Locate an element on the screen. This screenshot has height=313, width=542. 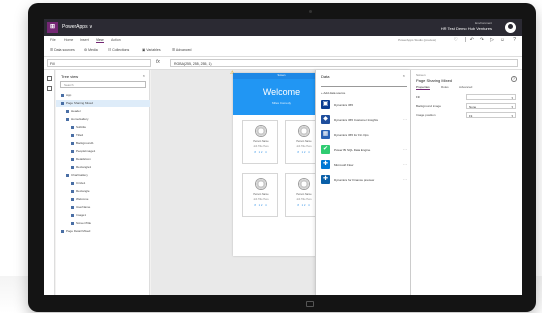
tree-item: HomeGallery is located at coordinates (103, 119).